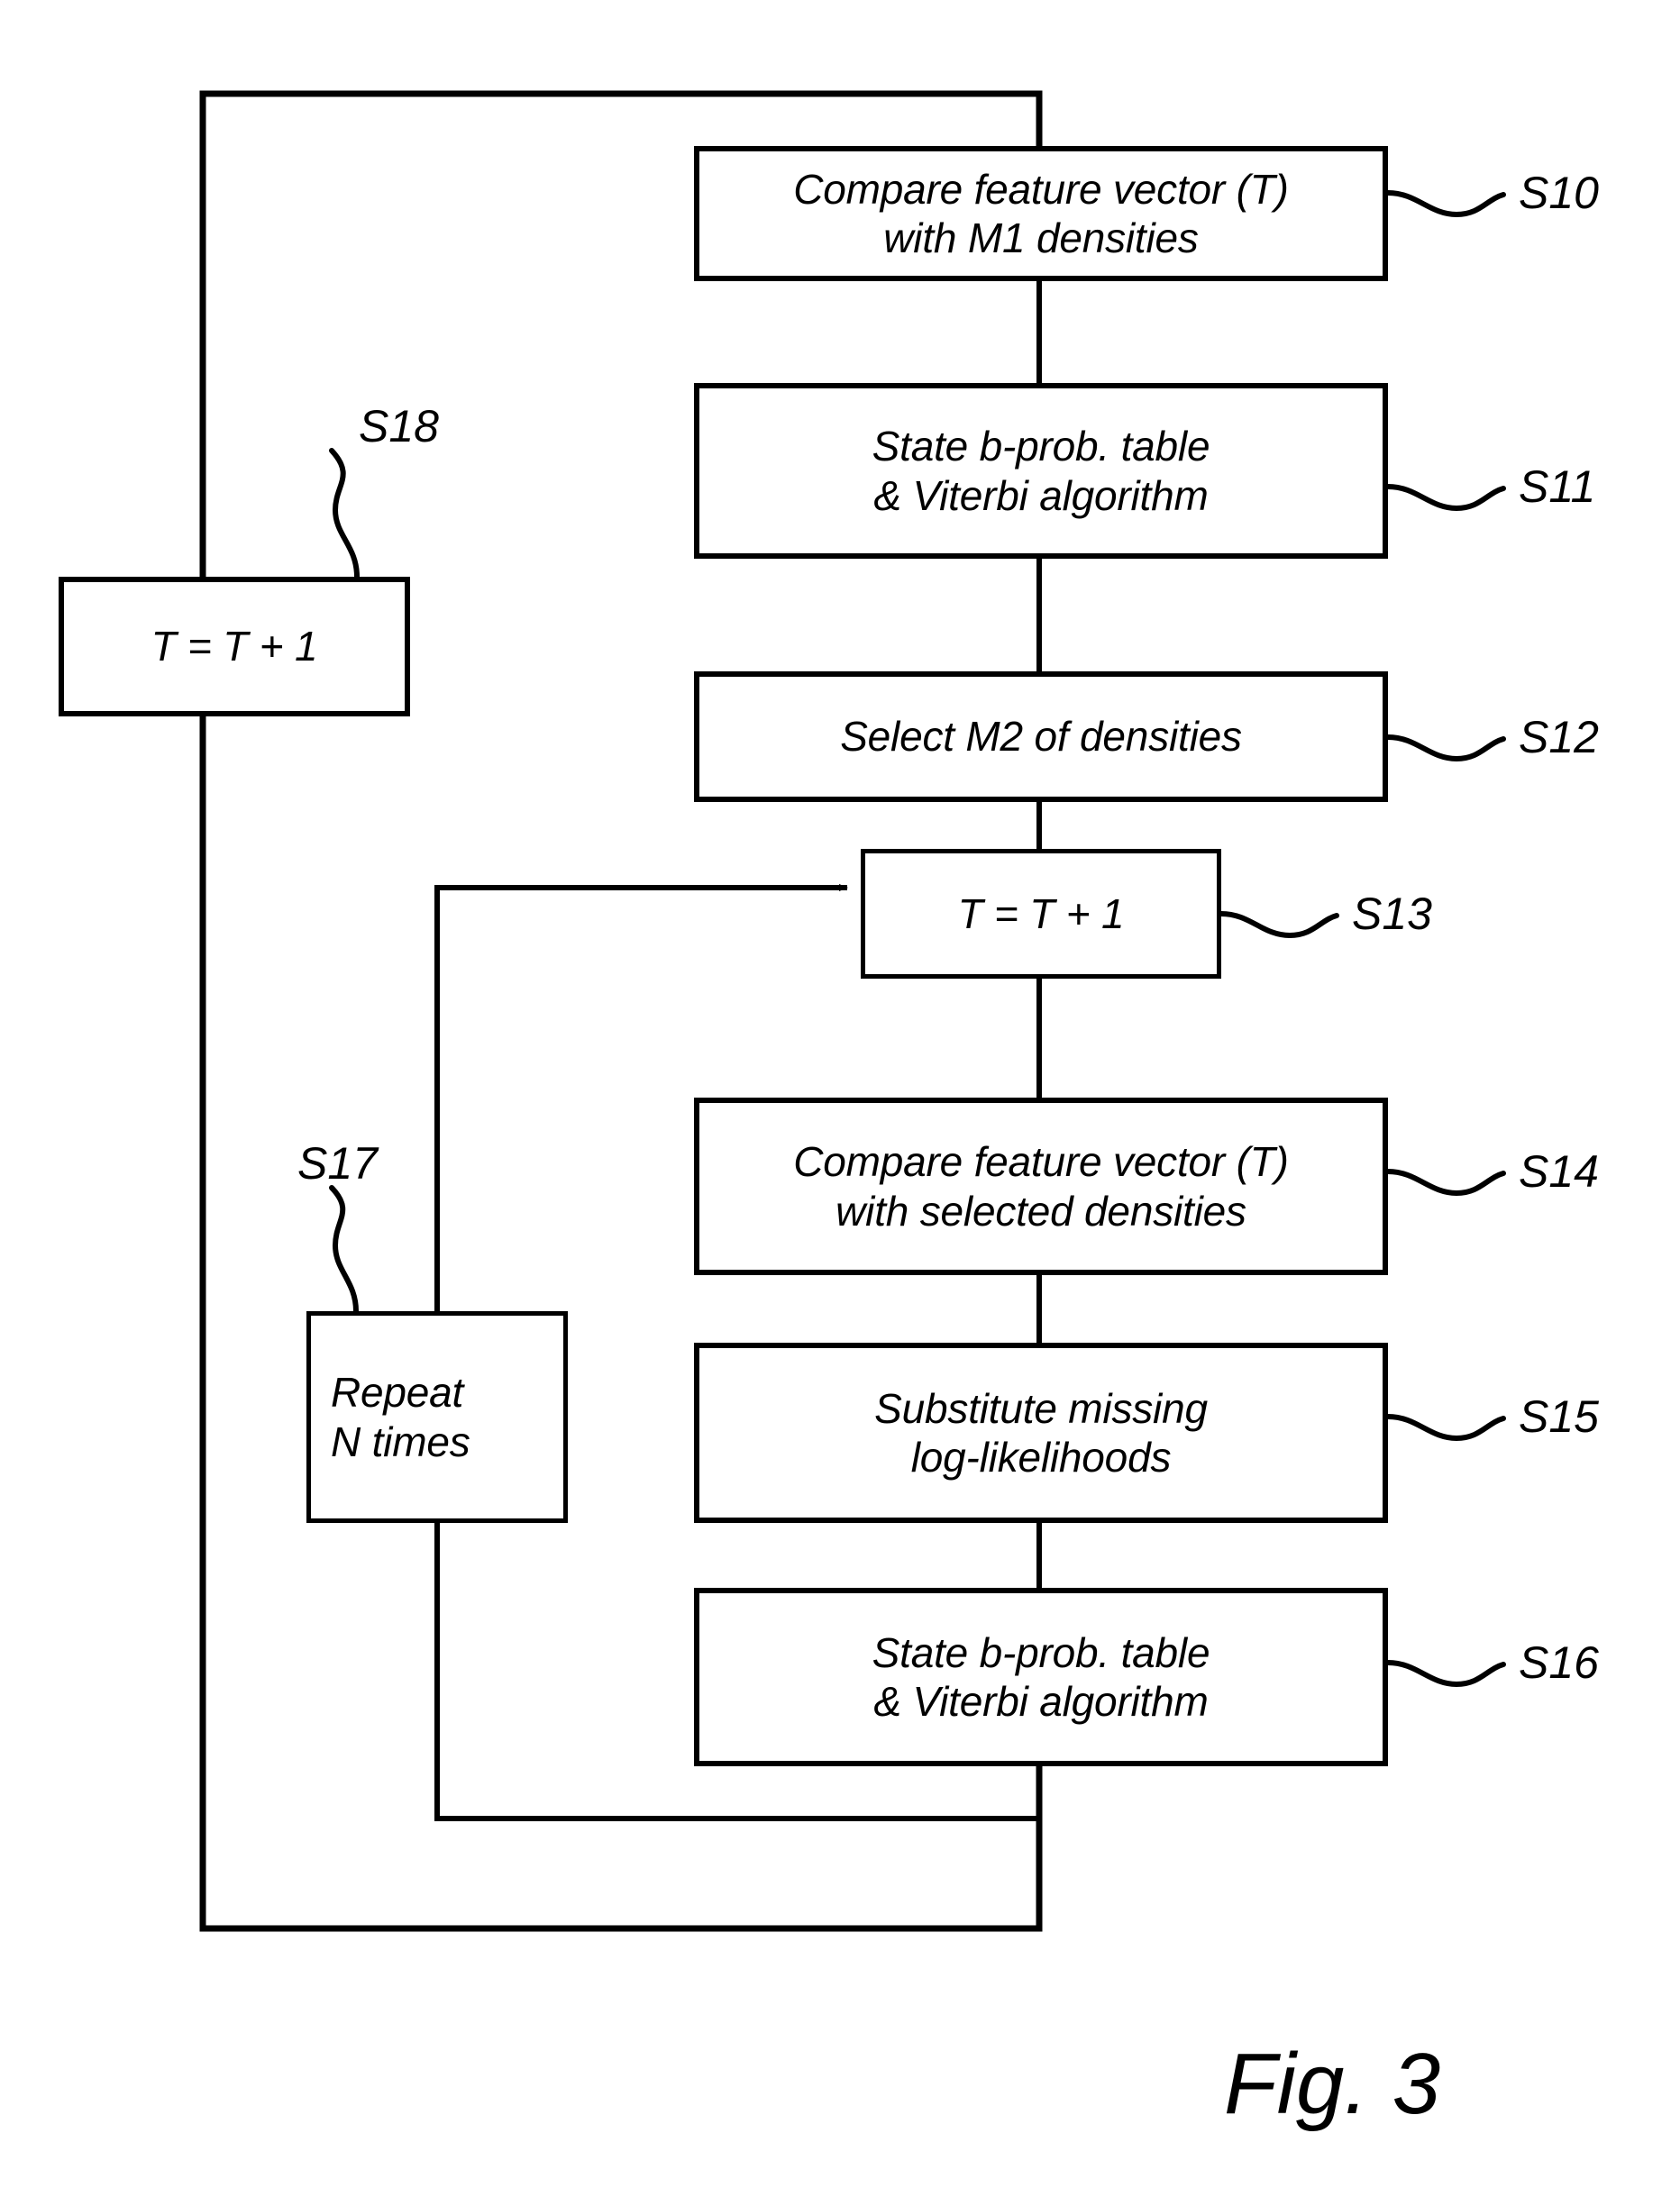 The width and height of the screenshot is (1680, 2188). I want to click on ref-label-s14: S14, so click(1559, 1171).